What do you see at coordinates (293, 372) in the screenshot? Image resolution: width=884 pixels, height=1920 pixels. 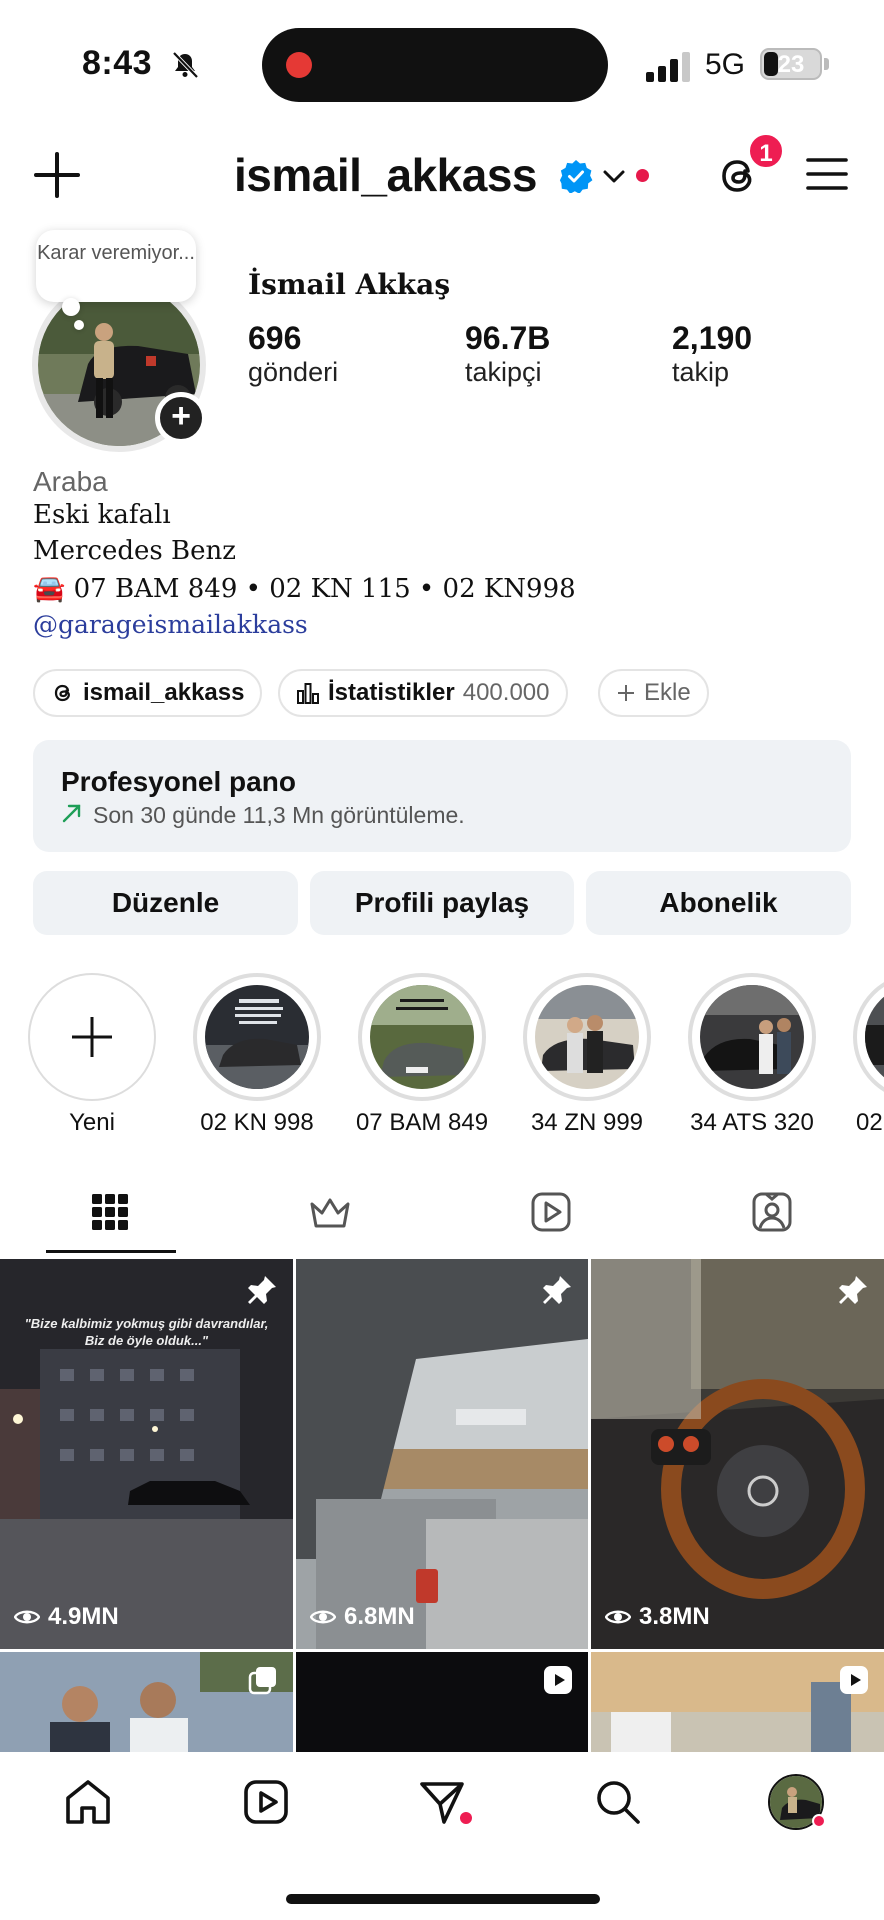 I see `stat-posts-label: gönderi` at bounding box center [293, 372].